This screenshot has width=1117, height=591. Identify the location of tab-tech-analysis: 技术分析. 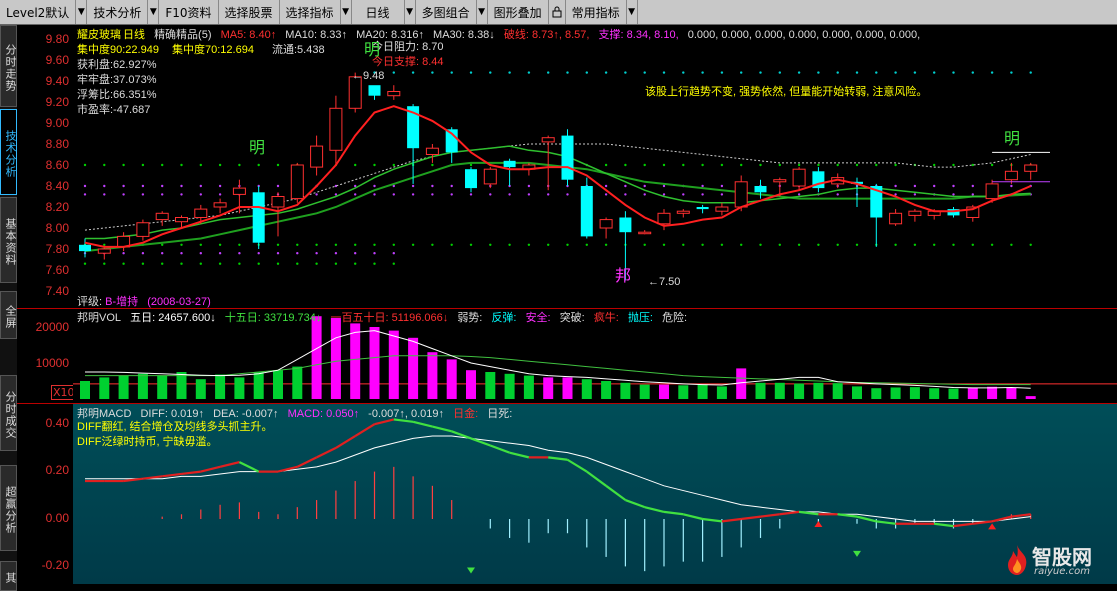
(8, 152).